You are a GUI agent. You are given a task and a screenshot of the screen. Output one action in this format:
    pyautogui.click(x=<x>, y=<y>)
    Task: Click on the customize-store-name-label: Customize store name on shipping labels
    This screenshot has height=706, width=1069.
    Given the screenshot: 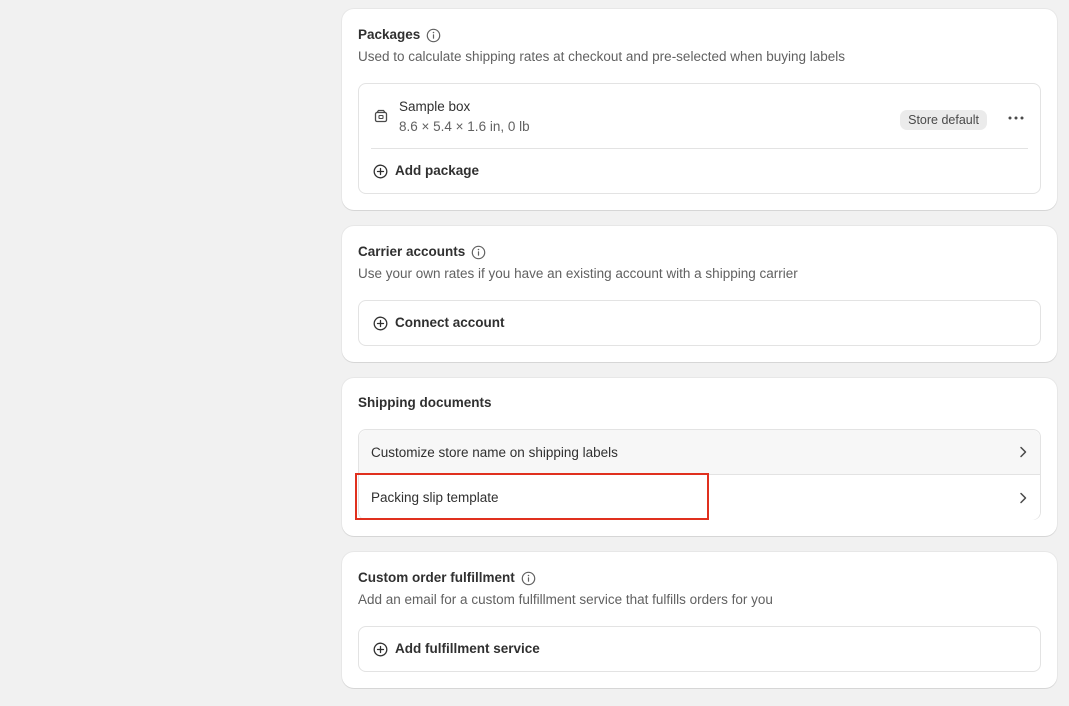 What is the action you would take?
    pyautogui.click(x=494, y=452)
    